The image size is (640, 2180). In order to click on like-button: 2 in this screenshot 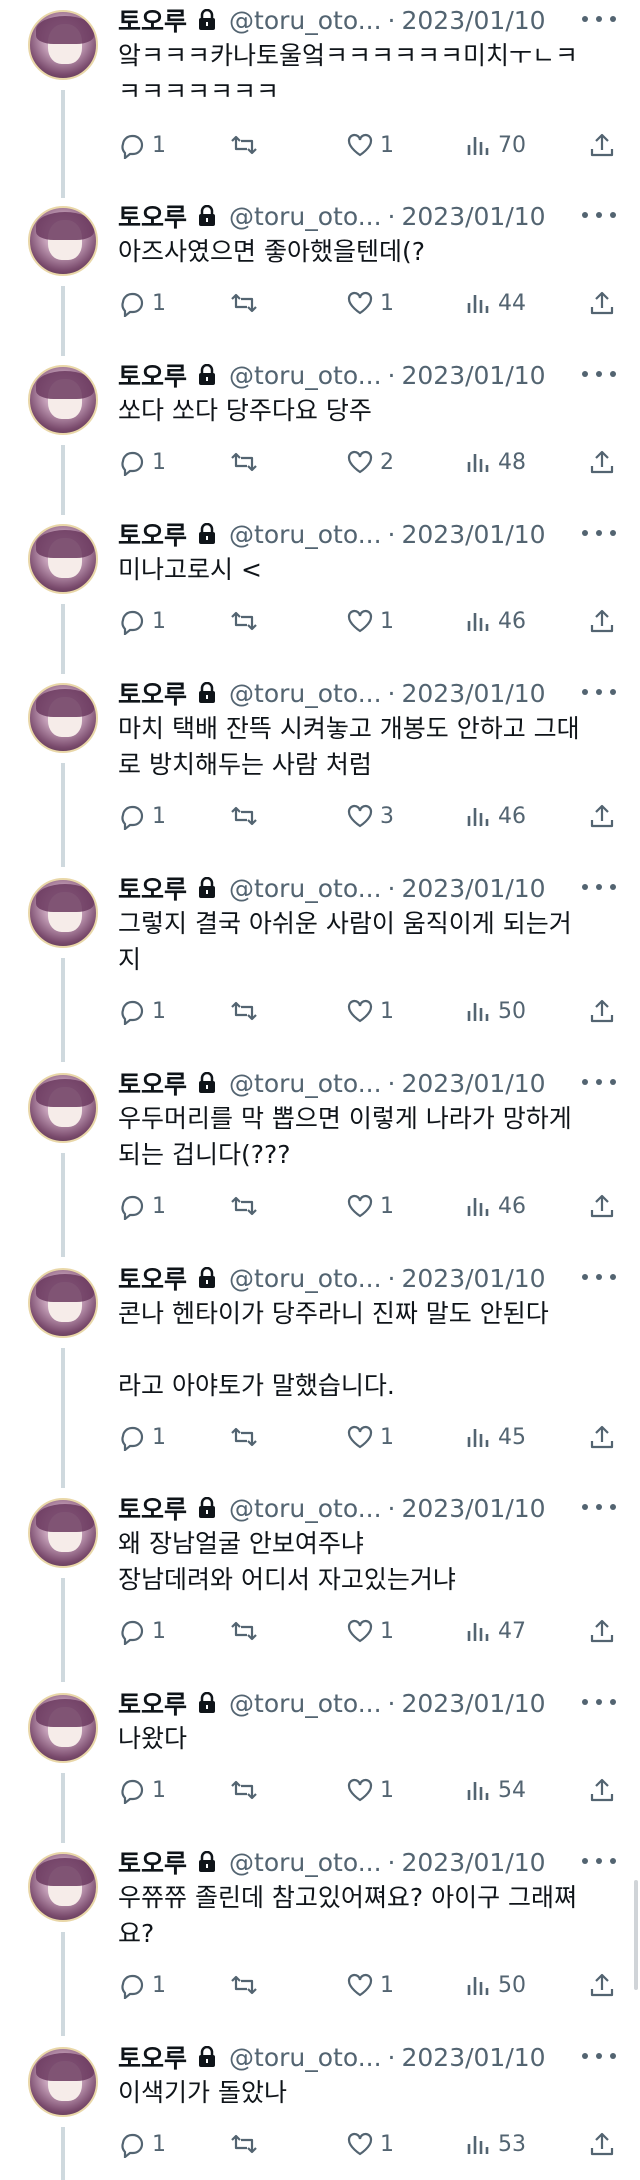, I will do `click(370, 462)`.